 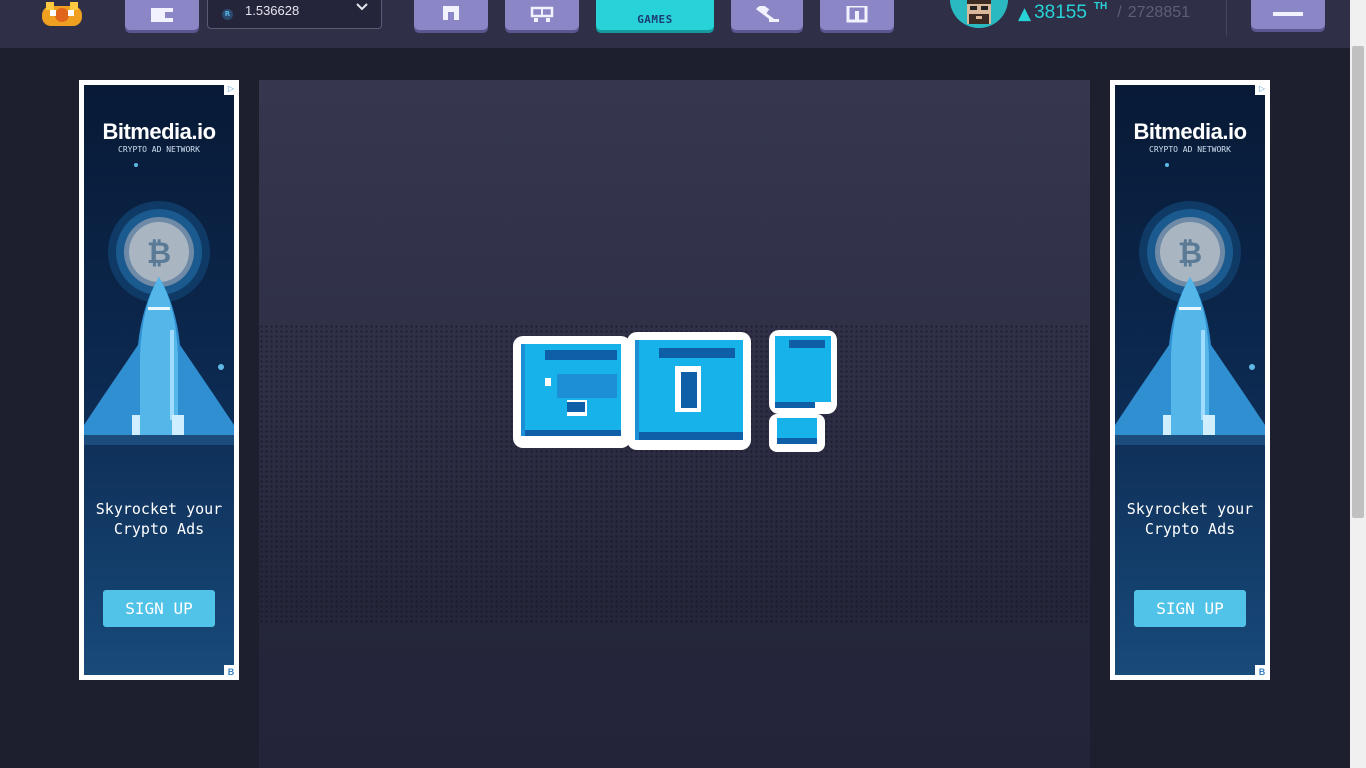 I want to click on user-avatar, so click(x=979, y=14).